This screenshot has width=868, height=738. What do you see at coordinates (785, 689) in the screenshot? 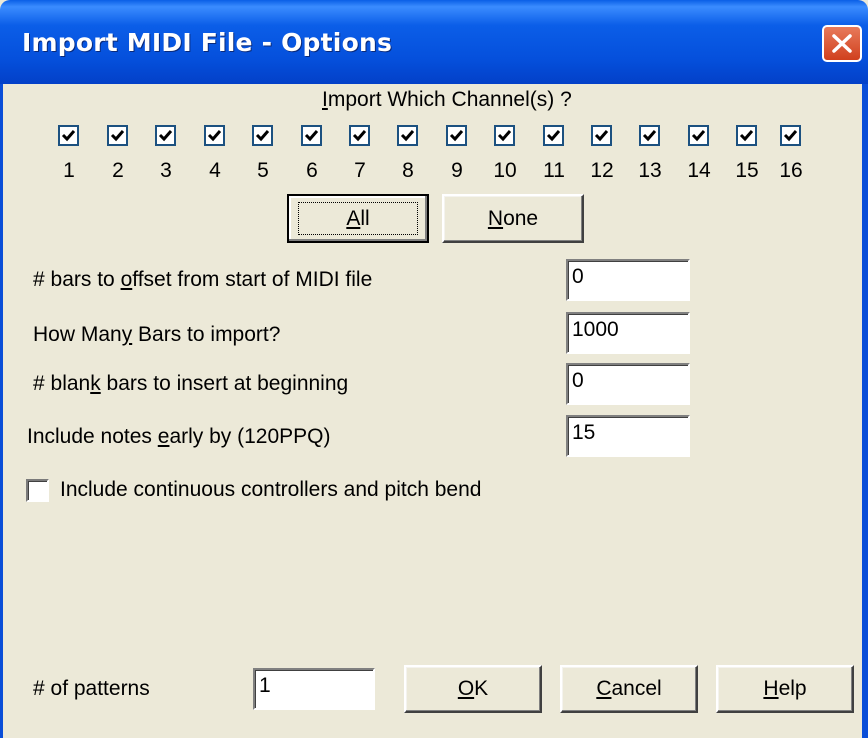
I see `help-button: Help` at bounding box center [785, 689].